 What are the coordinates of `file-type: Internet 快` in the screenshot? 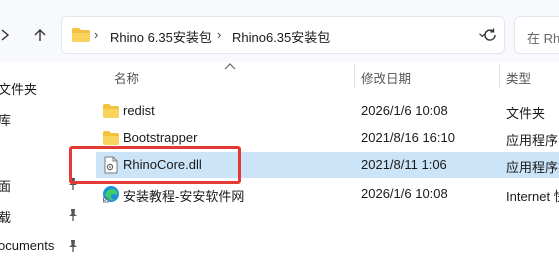 It's located at (532, 196).